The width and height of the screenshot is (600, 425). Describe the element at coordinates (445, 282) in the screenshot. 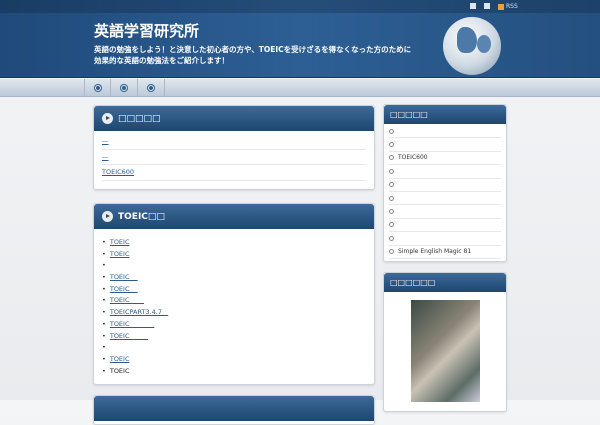

I see `sidebar-box-title: □□□□□□` at that location.